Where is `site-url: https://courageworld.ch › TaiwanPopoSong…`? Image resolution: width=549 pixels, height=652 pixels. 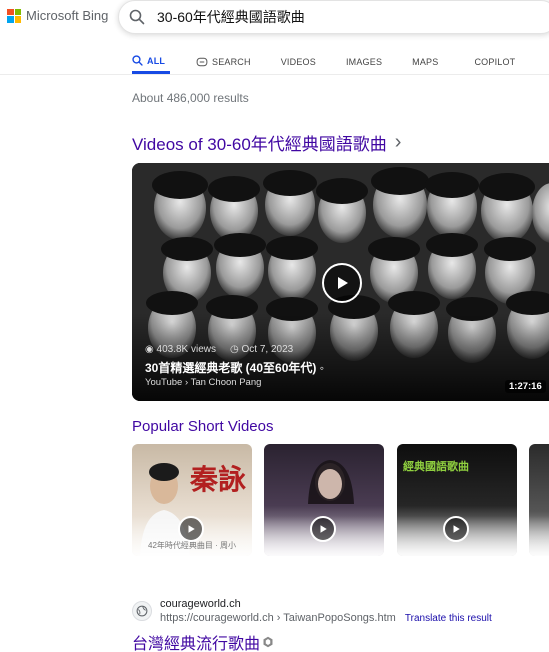 site-url: https://courageworld.ch › TaiwanPopoSong… is located at coordinates (278, 618).